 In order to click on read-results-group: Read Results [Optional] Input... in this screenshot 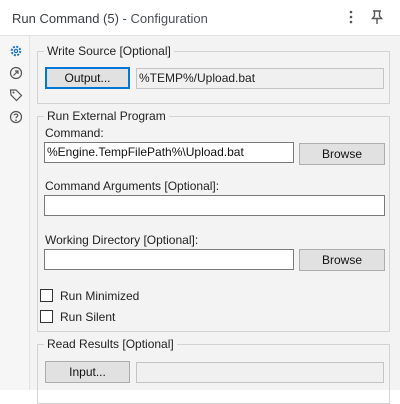, I will do `click(213, 370)`.